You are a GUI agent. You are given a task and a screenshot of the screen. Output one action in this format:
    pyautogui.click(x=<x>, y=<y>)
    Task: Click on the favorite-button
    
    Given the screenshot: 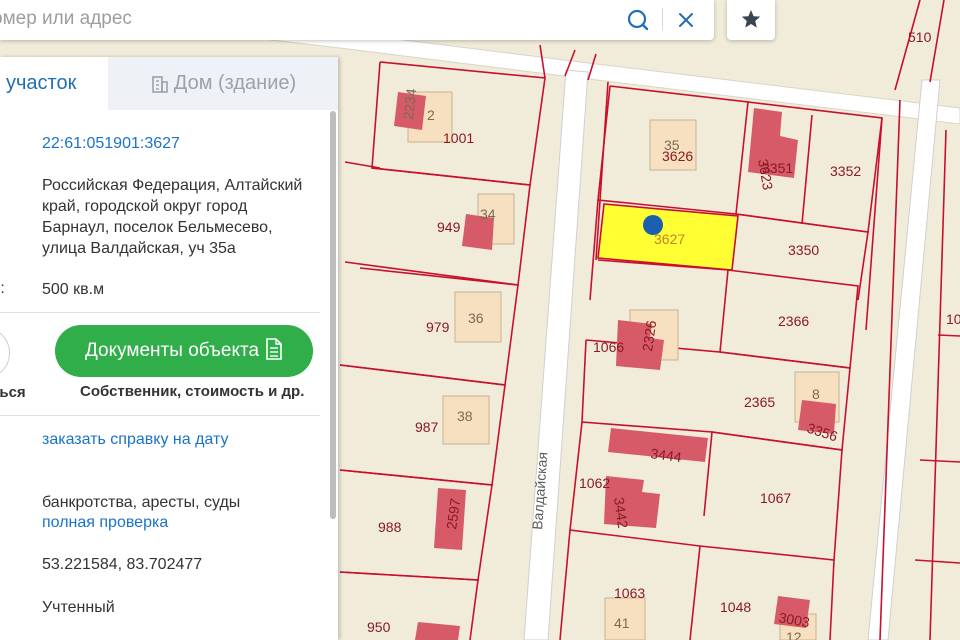 What is the action you would take?
    pyautogui.click(x=751, y=20)
    